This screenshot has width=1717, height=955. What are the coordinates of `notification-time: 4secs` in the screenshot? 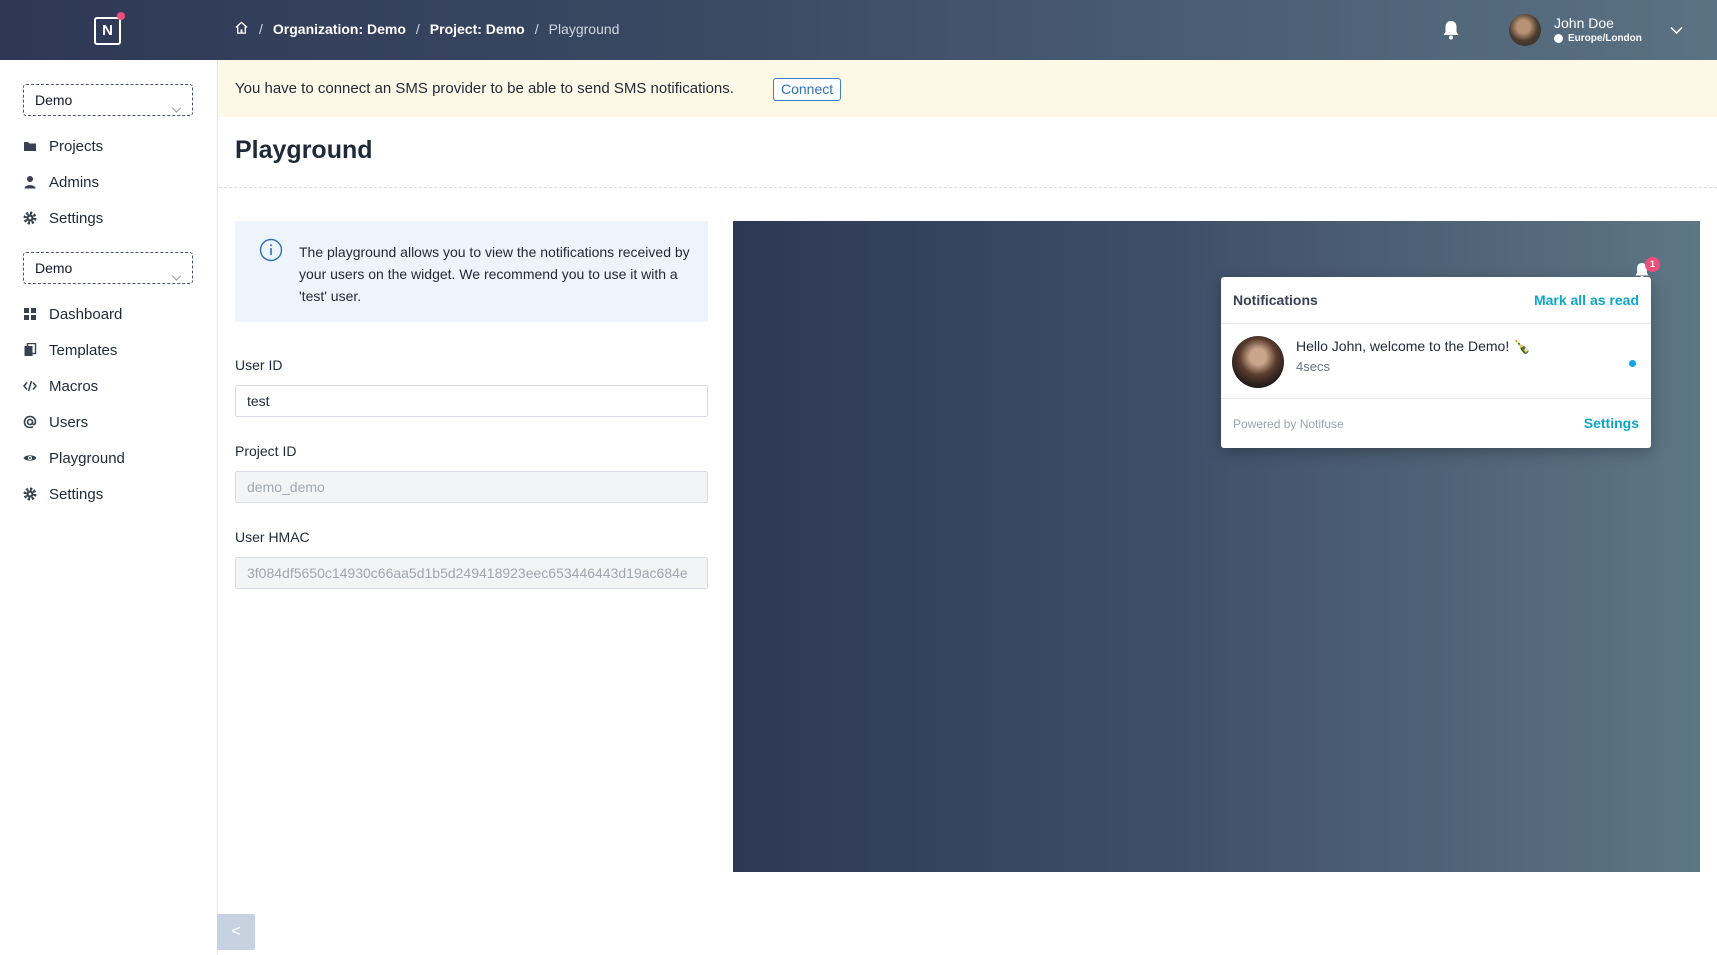 It's located at (1313, 366).